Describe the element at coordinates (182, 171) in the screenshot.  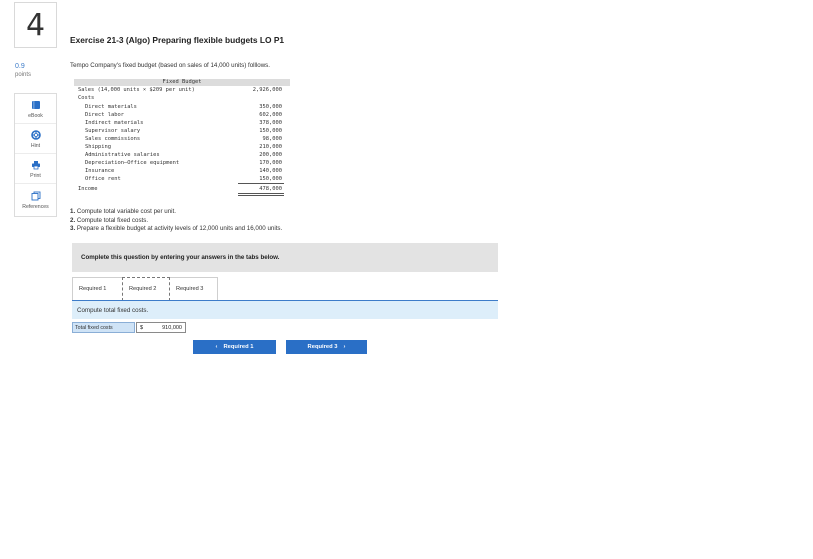
I see `cost-row: Insurance 140,000` at that location.